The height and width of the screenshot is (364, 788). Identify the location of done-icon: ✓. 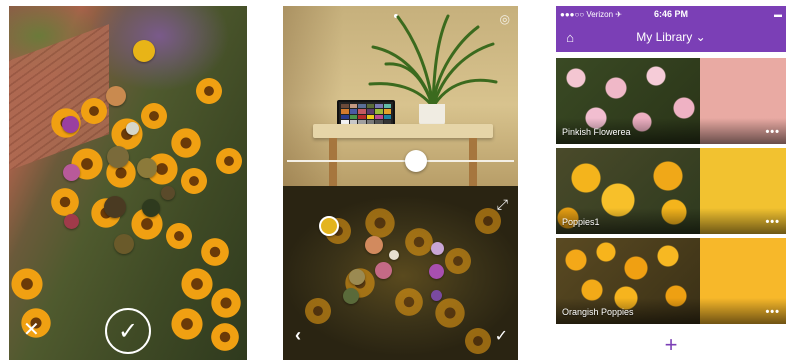
(501, 336).